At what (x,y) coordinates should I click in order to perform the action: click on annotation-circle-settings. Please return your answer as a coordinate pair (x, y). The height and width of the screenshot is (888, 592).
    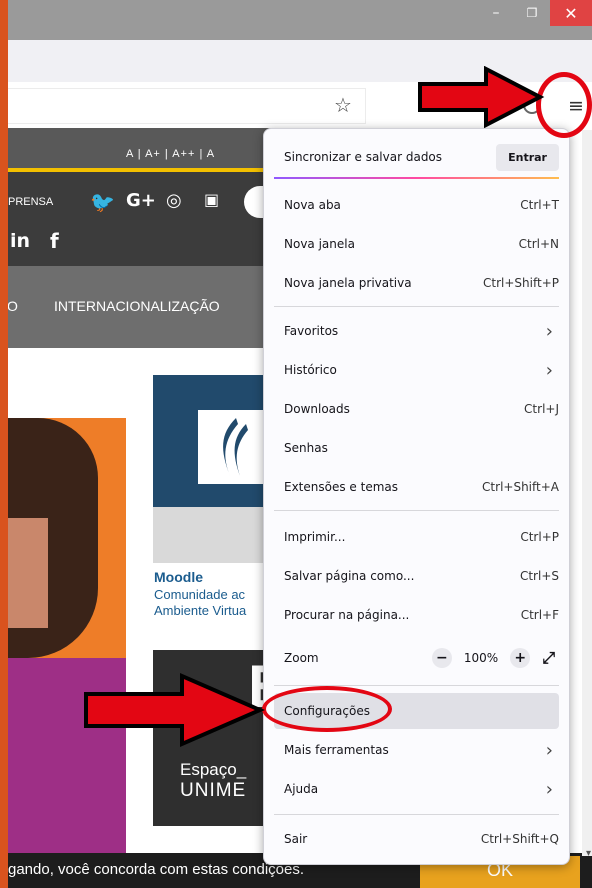
    Looking at the image, I should click on (327, 709).